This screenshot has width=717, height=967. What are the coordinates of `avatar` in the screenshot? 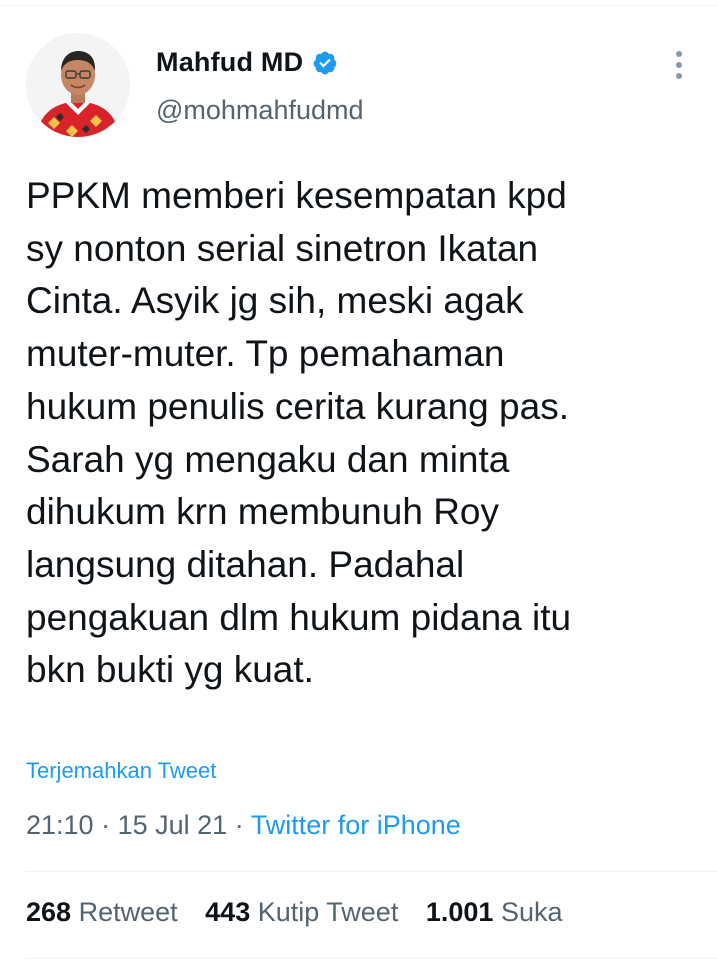 It's located at (78, 85).